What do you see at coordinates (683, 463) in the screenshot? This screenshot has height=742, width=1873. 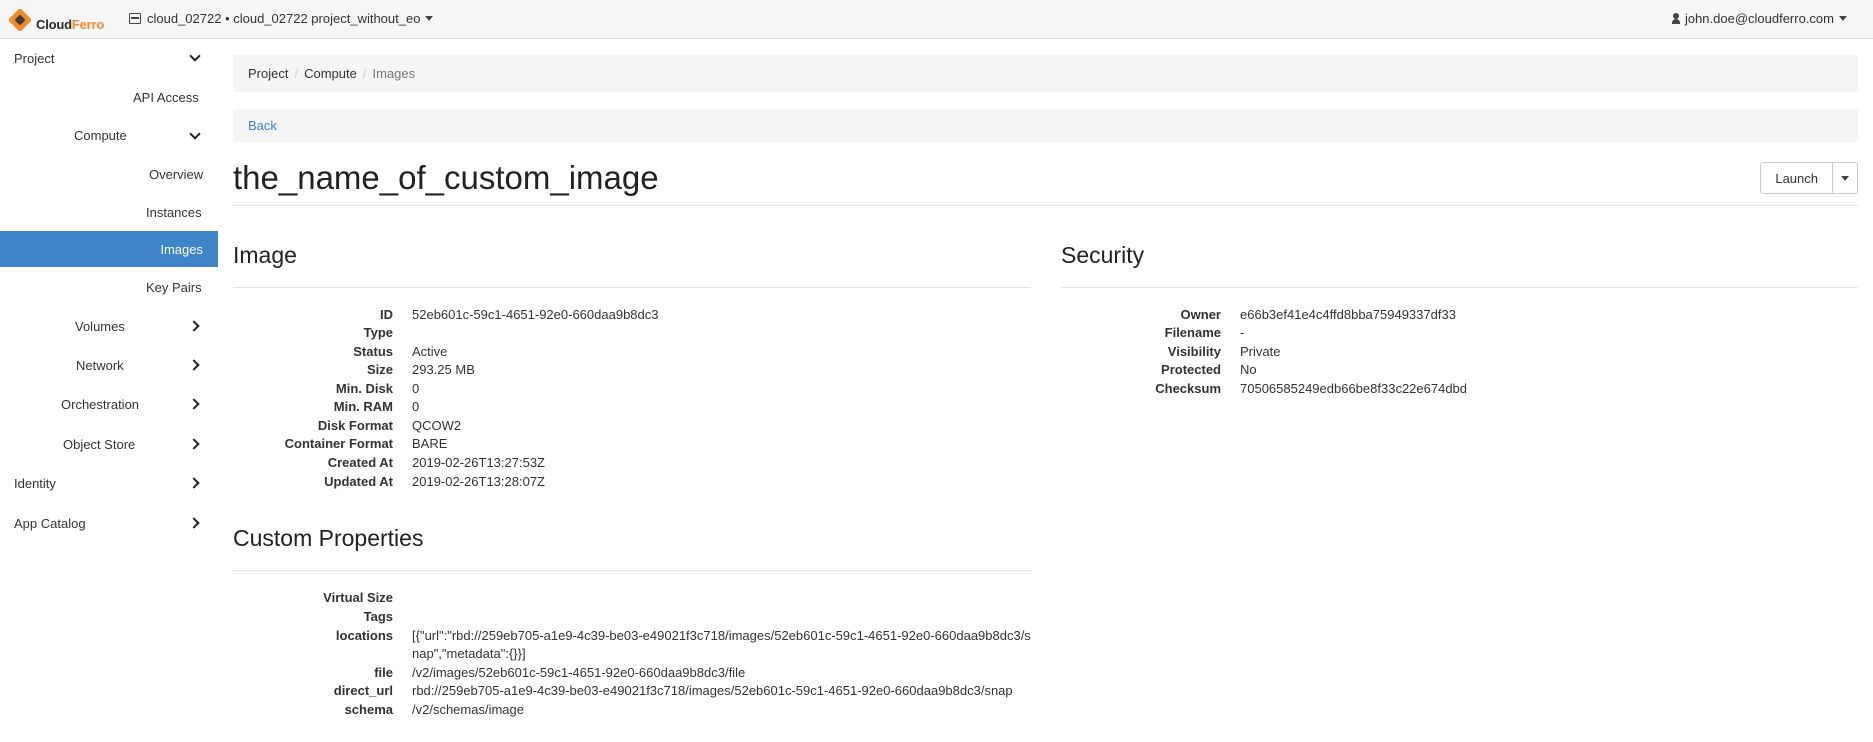 I see `detail-row-created-at: Created At 2019-02-26T13:27:53Z` at bounding box center [683, 463].